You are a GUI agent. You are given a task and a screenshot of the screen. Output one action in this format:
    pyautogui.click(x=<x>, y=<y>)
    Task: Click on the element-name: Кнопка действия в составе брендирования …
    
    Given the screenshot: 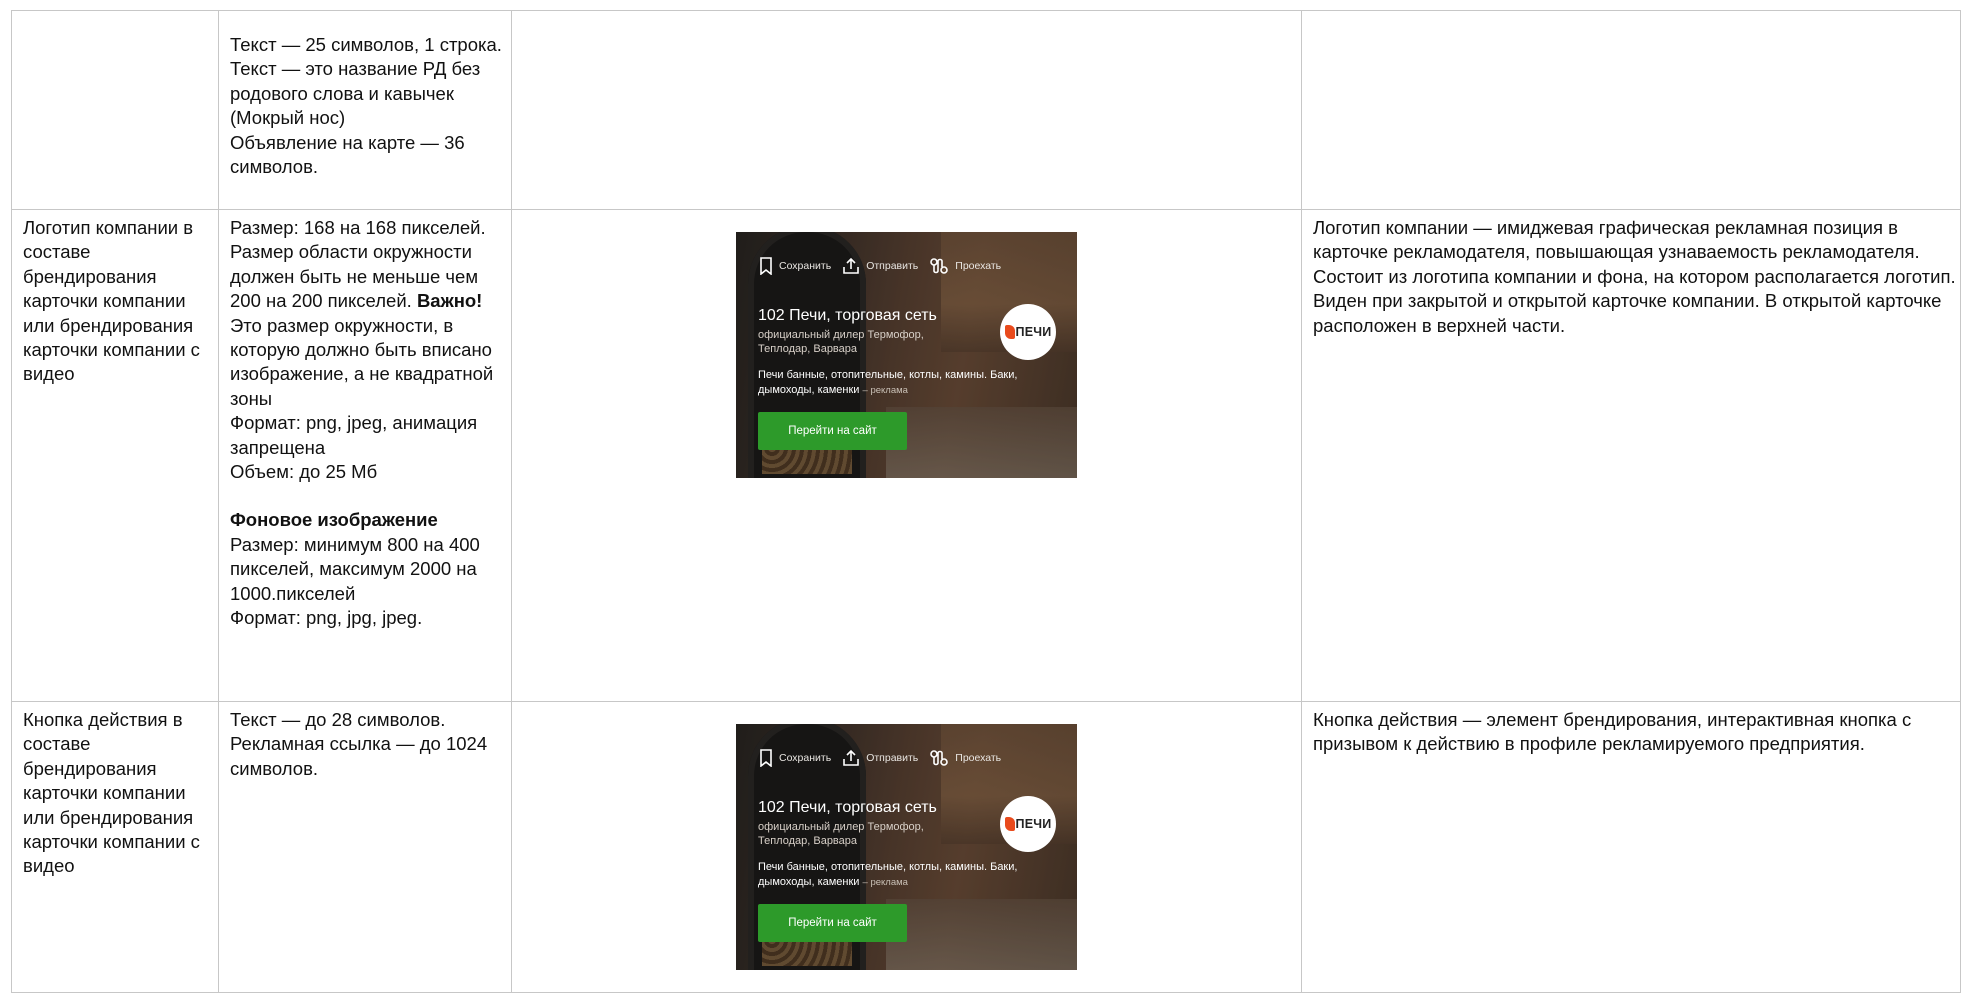 What is the action you would take?
    pyautogui.click(x=111, y=793)
    